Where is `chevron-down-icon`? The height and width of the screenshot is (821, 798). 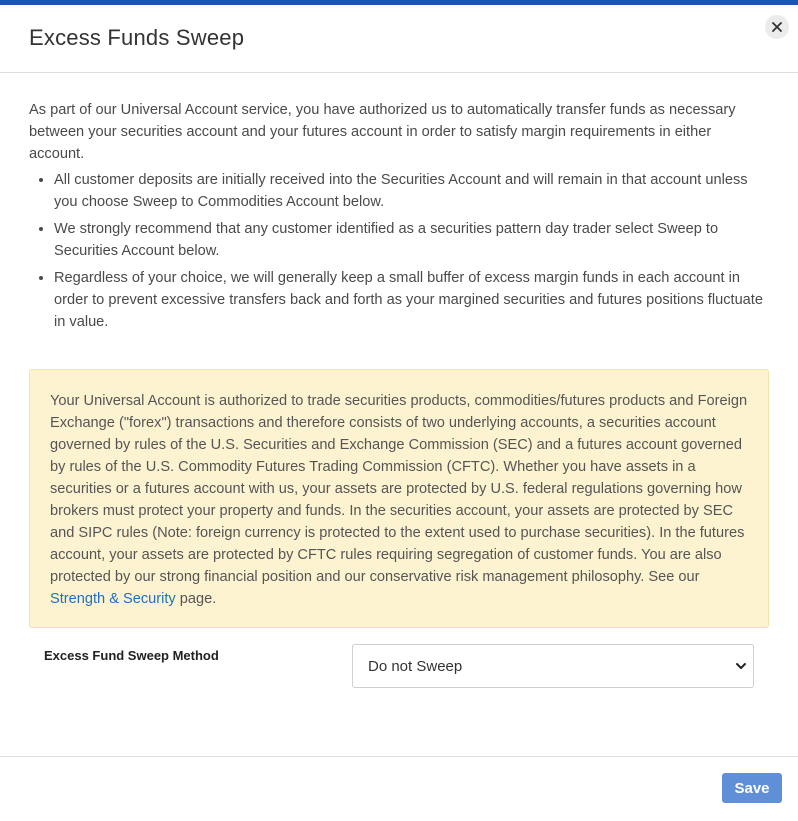 chevron-down-icon is located at coordinates (741, 666).